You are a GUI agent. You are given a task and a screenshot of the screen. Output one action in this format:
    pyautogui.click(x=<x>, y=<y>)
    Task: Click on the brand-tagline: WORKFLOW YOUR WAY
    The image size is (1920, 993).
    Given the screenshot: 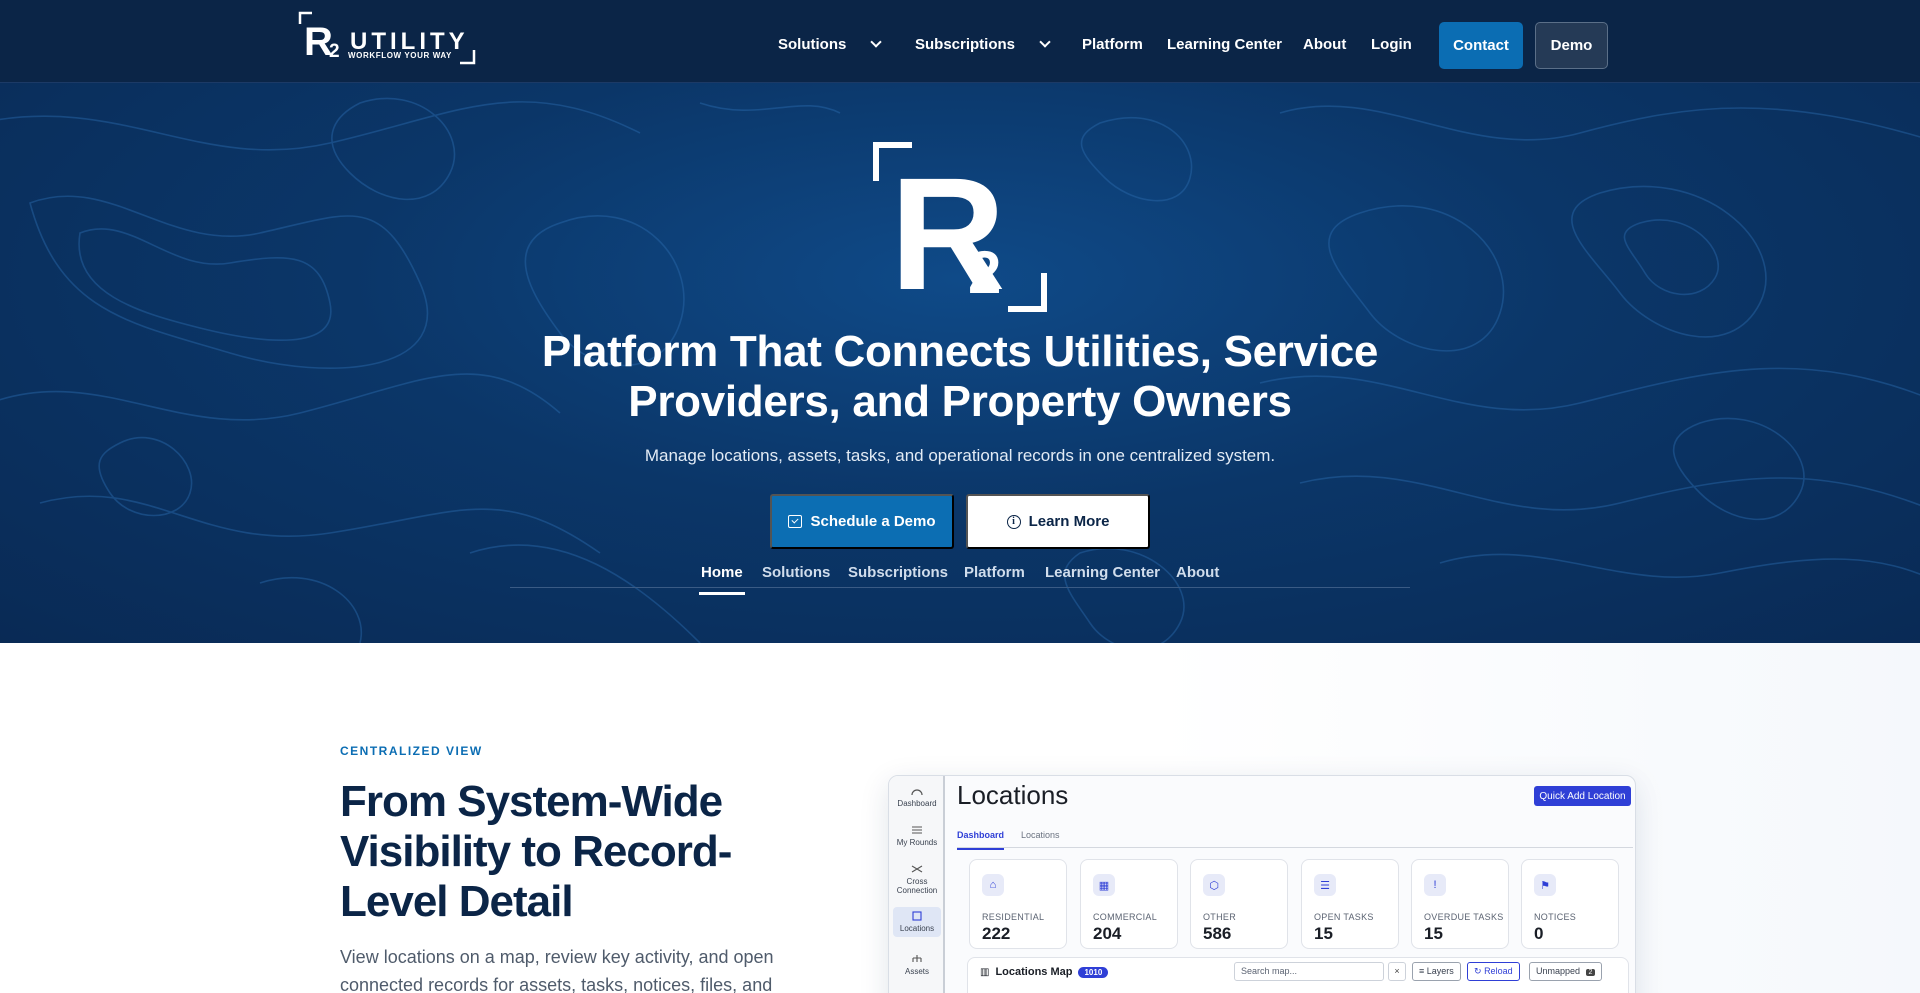 What is the action you would take?
    pyautogui.click(x=400, y=55)
    